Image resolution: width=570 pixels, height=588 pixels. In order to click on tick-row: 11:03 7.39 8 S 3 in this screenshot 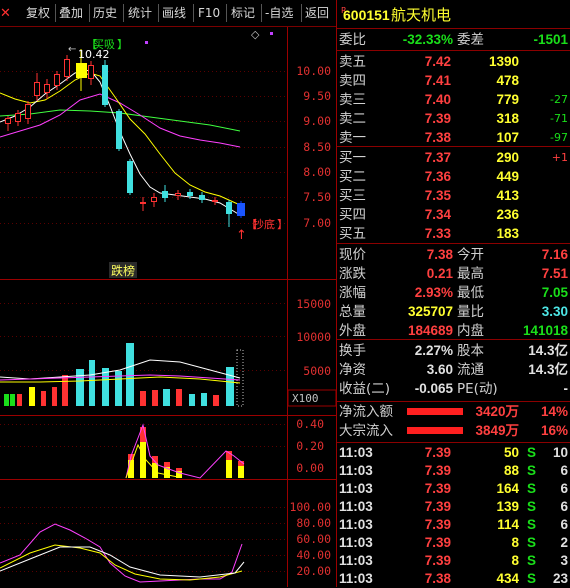, I will do `click(453, 561)`.